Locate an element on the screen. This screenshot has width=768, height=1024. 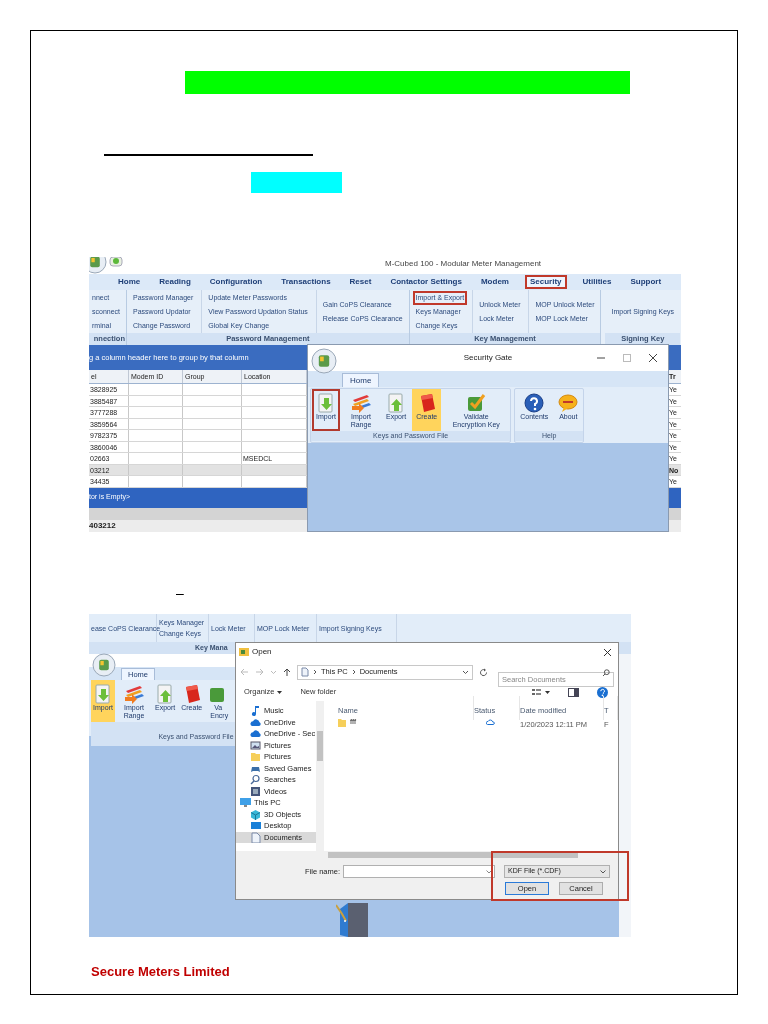
maximize-icon is located at coordinates (627, 358).